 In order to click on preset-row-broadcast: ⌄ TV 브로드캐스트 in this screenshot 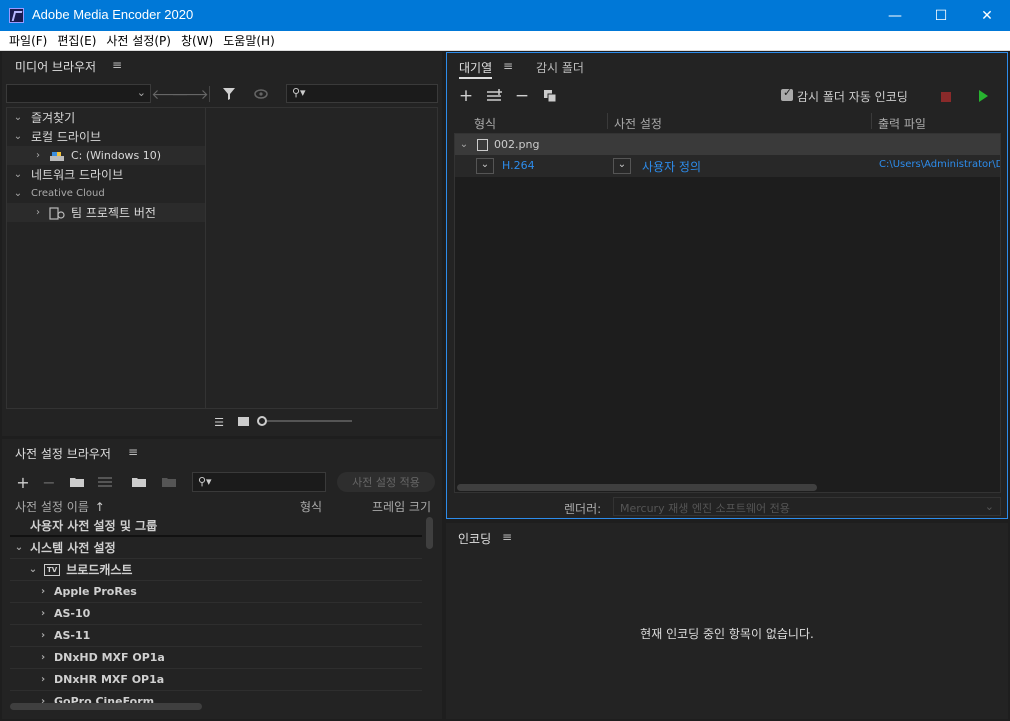, I will do `click(216, 570)`.